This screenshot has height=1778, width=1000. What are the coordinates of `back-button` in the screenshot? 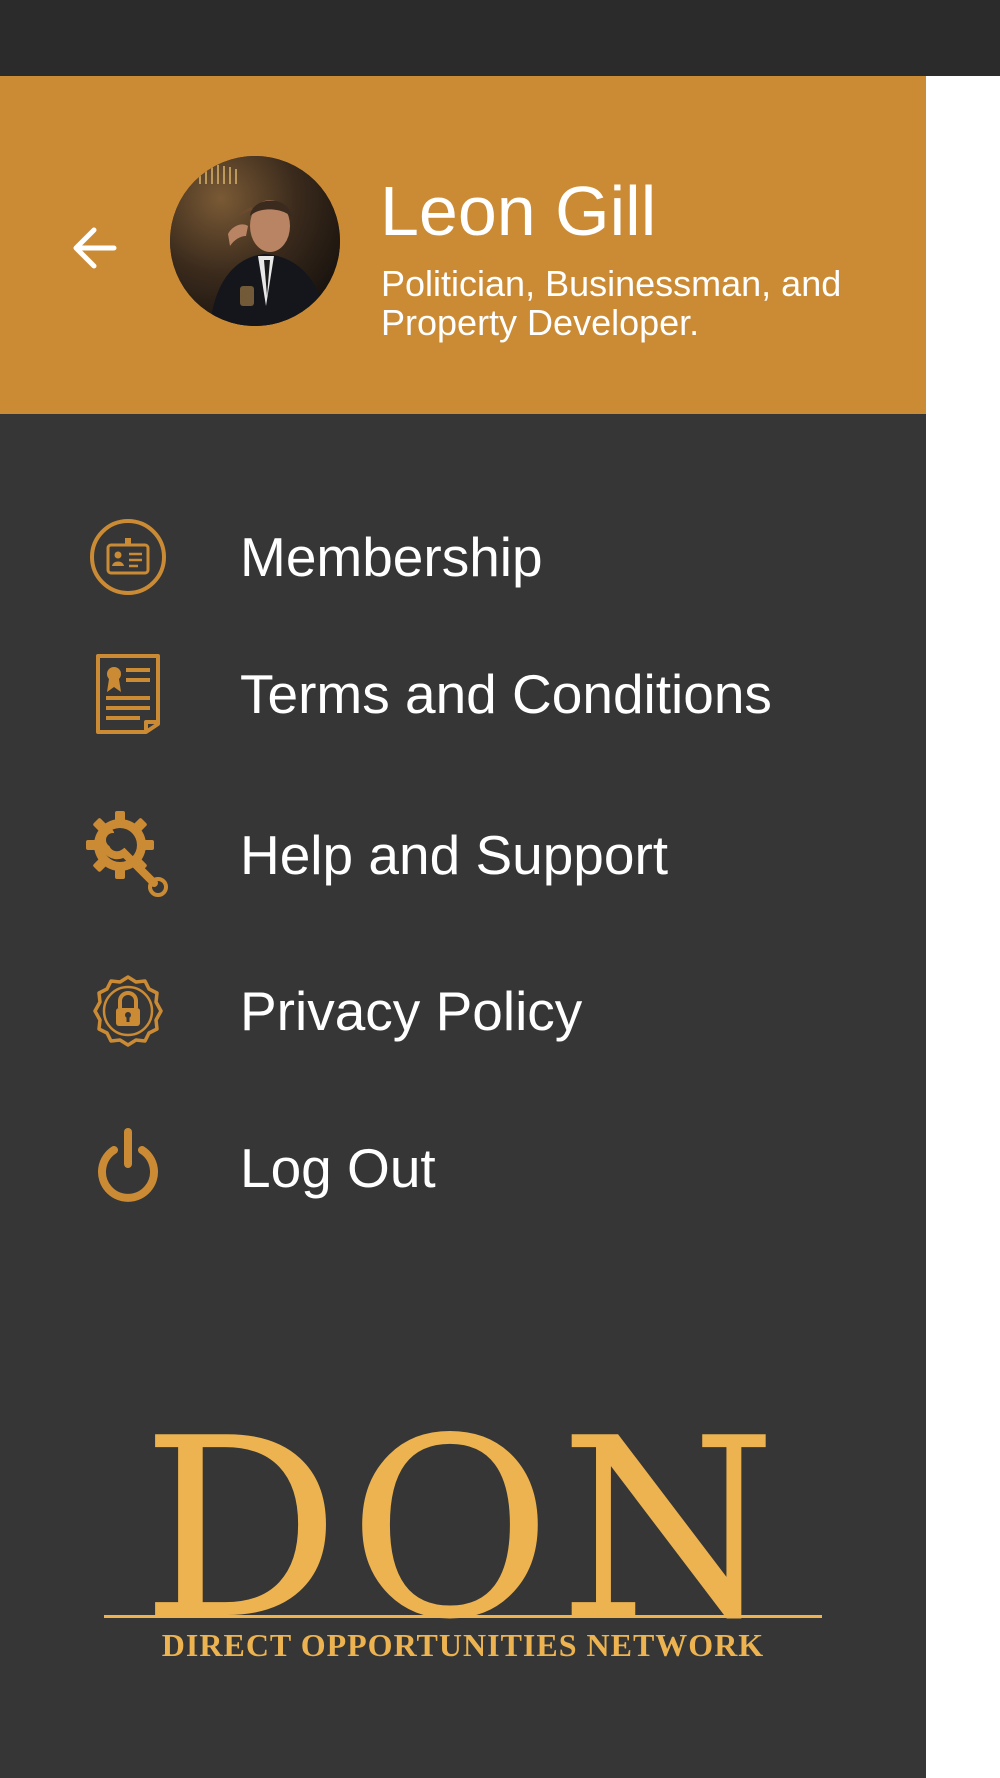 It's located at (96, 248).